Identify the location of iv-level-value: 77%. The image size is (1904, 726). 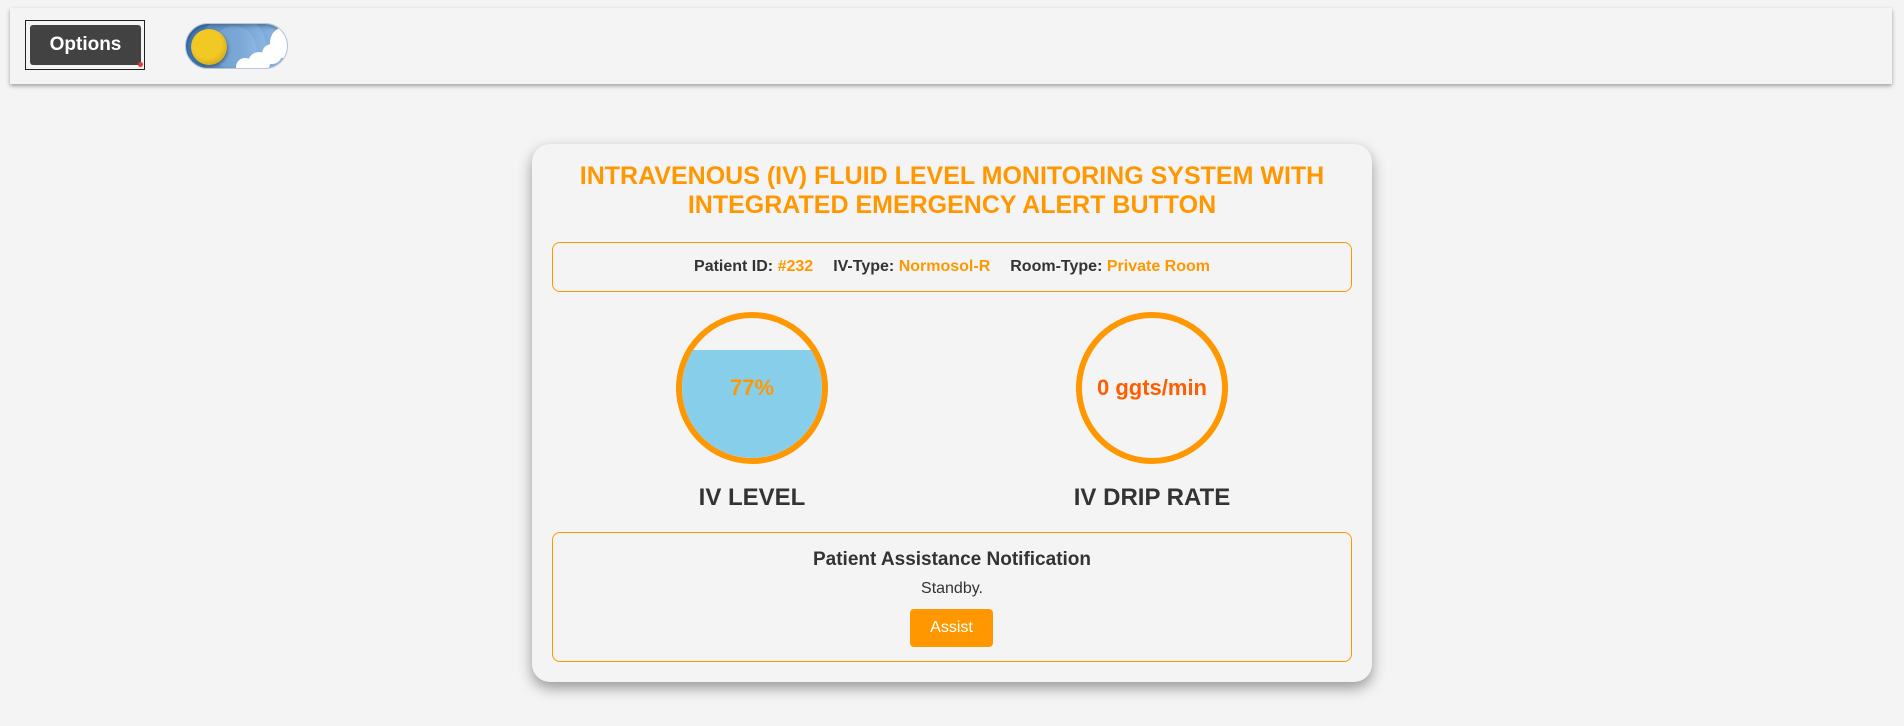
(752, 387).